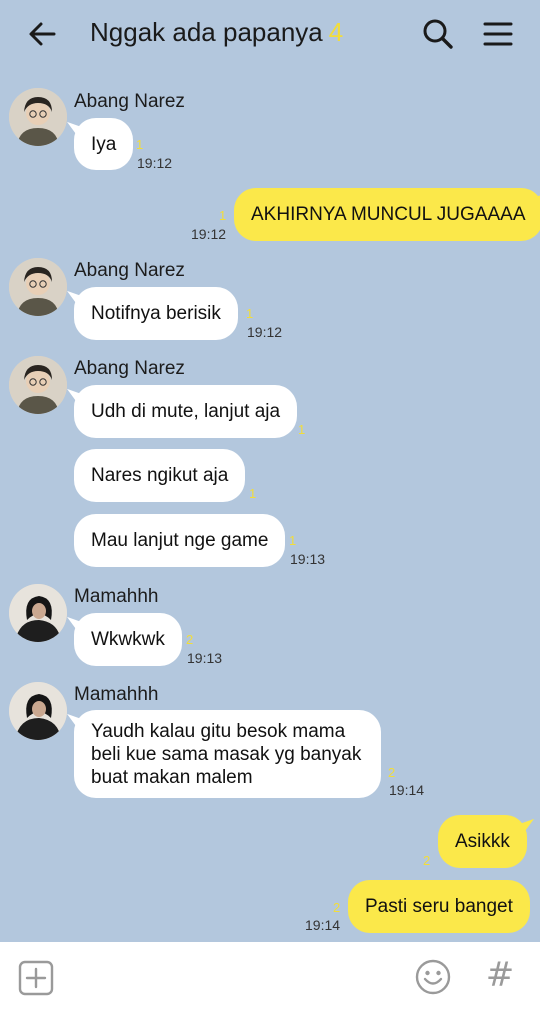 The width and height of the screenshot is (540, 1014). Describe the element at coordinates (104, 144) in the screenshot. I see `message-bubble-incoming: Iya` at that location.